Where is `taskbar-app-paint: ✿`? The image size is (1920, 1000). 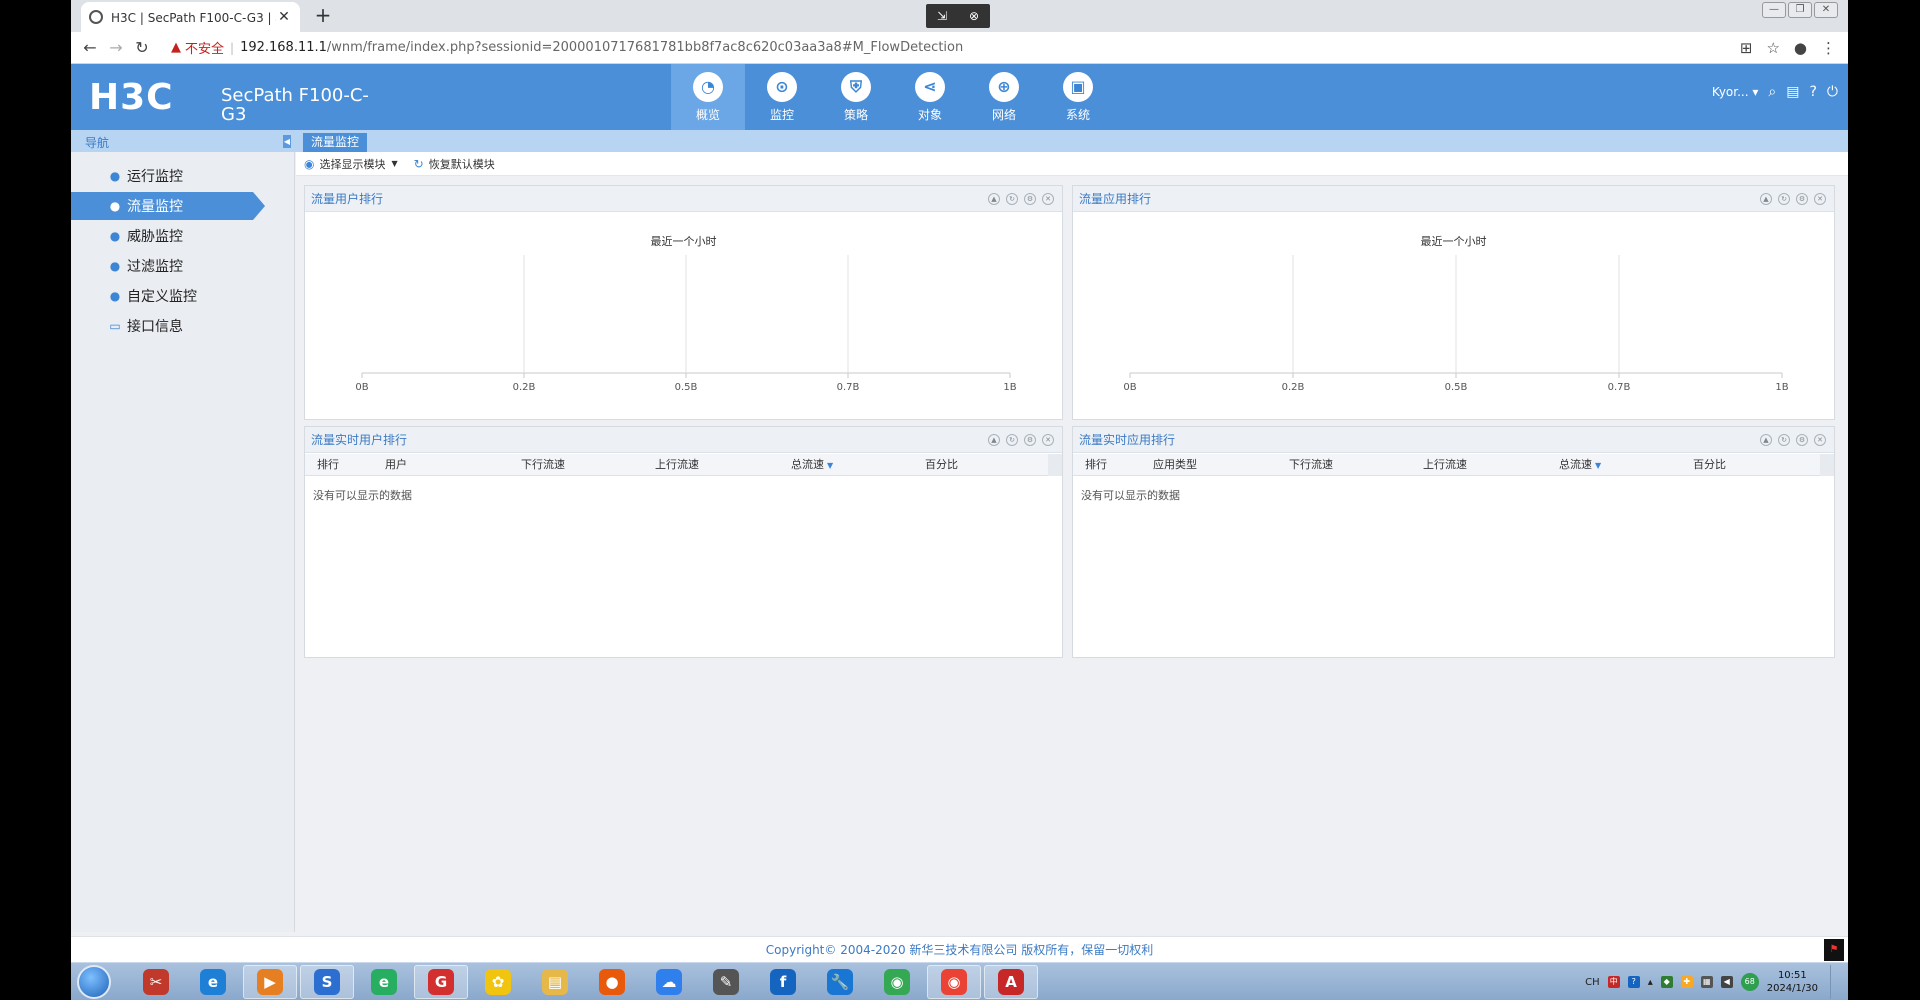
taskbar-app-paint: ✿ is located at coordinates (498, 982).